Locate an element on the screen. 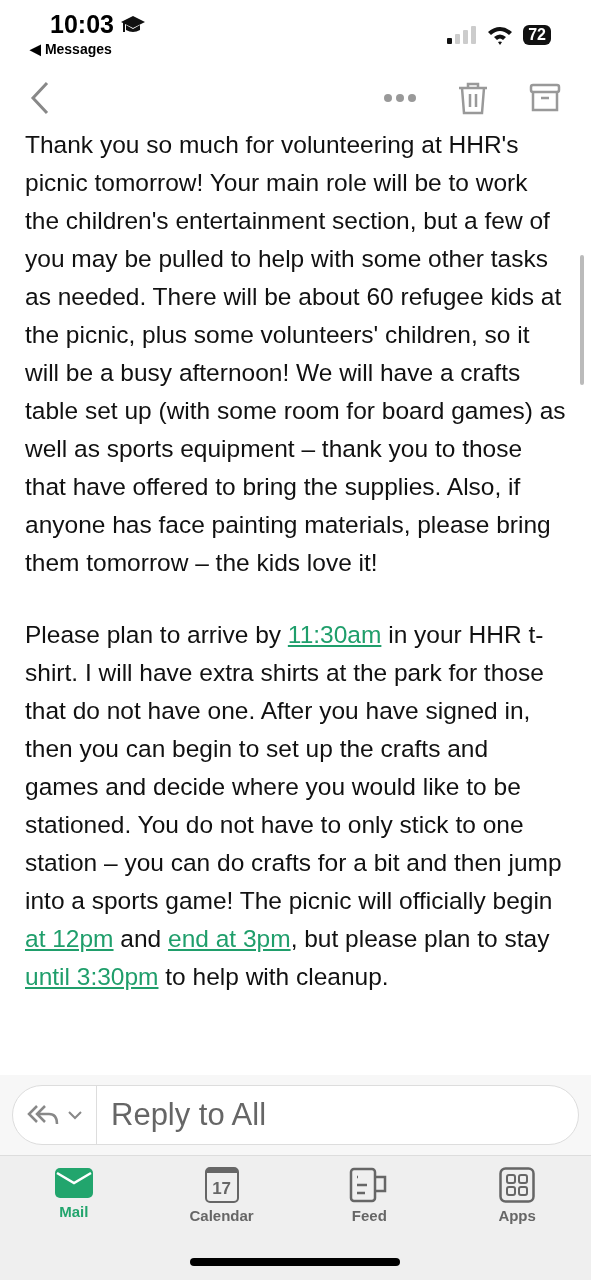 The height and width of the screenshot is (1280, 591). caret-icon is located at coordinates (74, 1115).